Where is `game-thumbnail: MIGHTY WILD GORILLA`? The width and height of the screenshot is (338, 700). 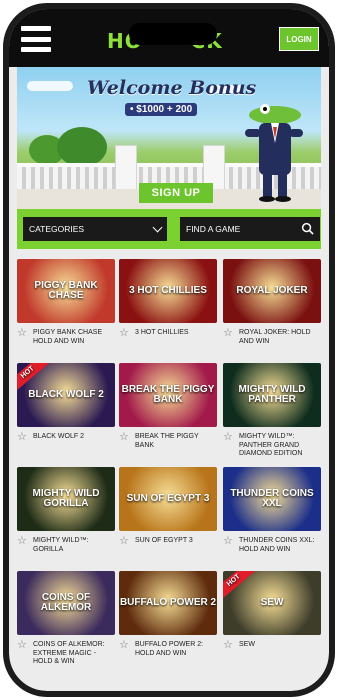 game-thumbnail: MIGHTY WILD GORILLA is located at coordinates (66, 499).